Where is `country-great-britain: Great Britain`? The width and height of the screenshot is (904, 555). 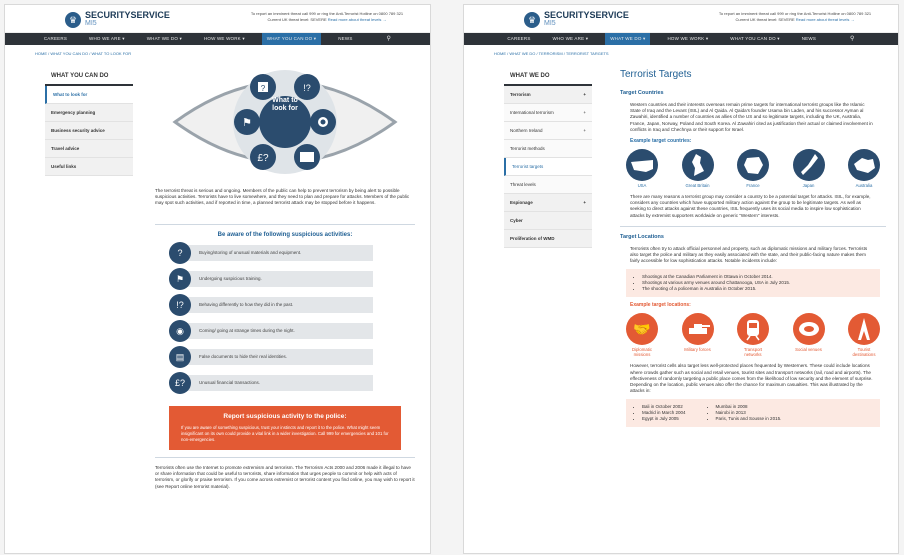 country-great-britain: Great Britain is located at coordinates (698, 168).